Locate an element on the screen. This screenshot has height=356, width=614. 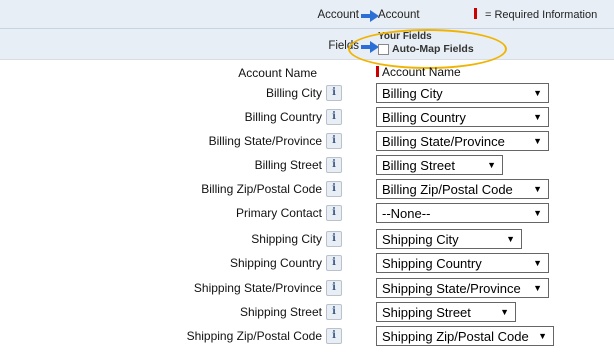
field-row: Shipping Country i Shipping Country ▼ is located at coordinates (307, 263).